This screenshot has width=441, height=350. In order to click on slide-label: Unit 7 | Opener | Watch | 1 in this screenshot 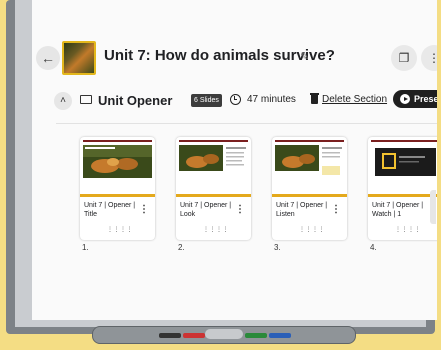, I will do `click(398, 210)`.